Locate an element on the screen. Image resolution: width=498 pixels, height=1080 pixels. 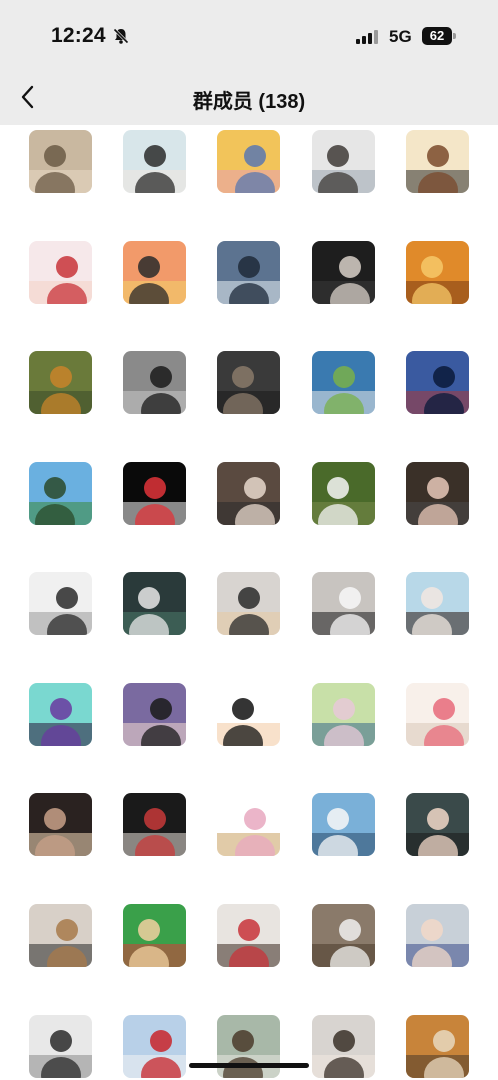
nav-bar: 群成员 (138) is located at coordinates (249, 97).